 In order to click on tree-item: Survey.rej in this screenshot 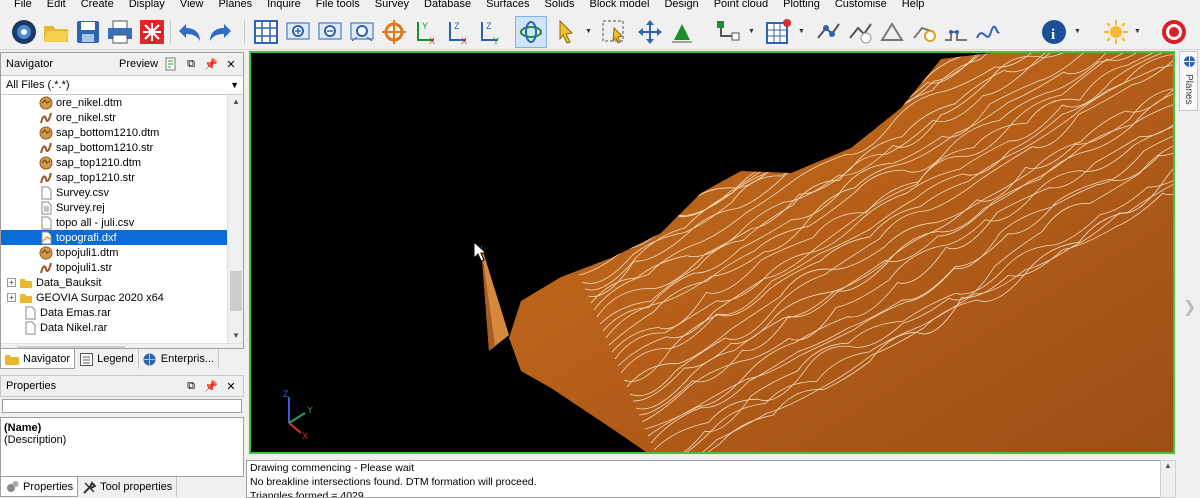, I will do `click(114, 207)`.